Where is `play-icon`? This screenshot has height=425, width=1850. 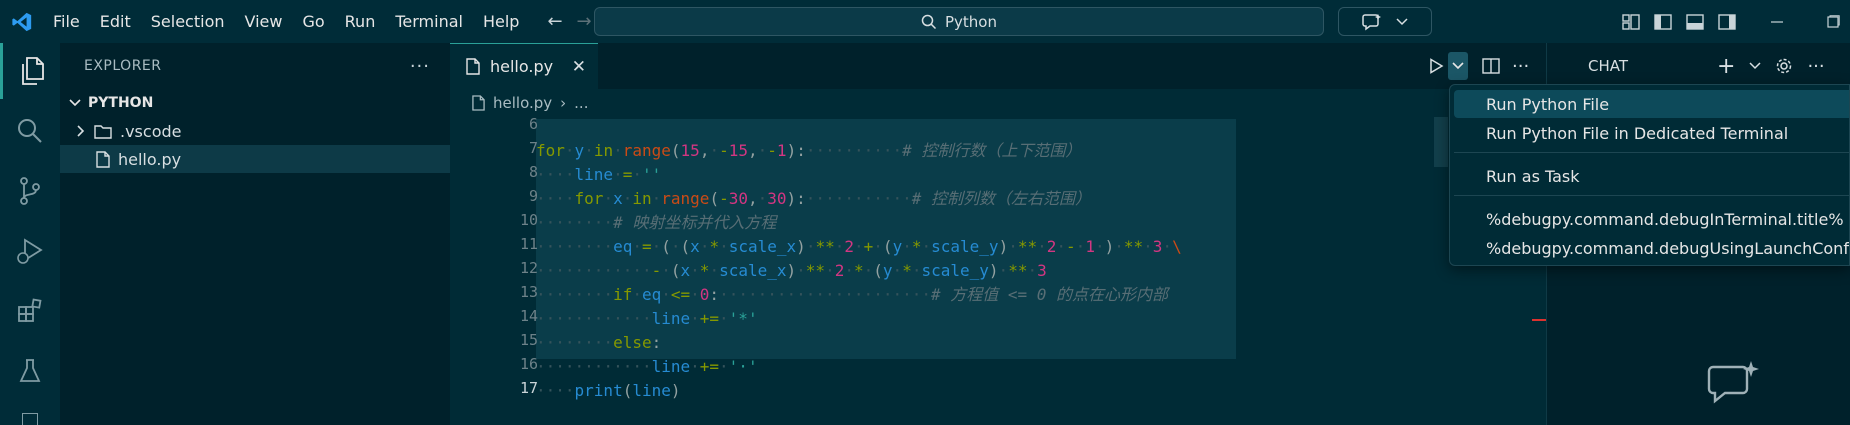 play-icon is located at coordinates (1437, 66).